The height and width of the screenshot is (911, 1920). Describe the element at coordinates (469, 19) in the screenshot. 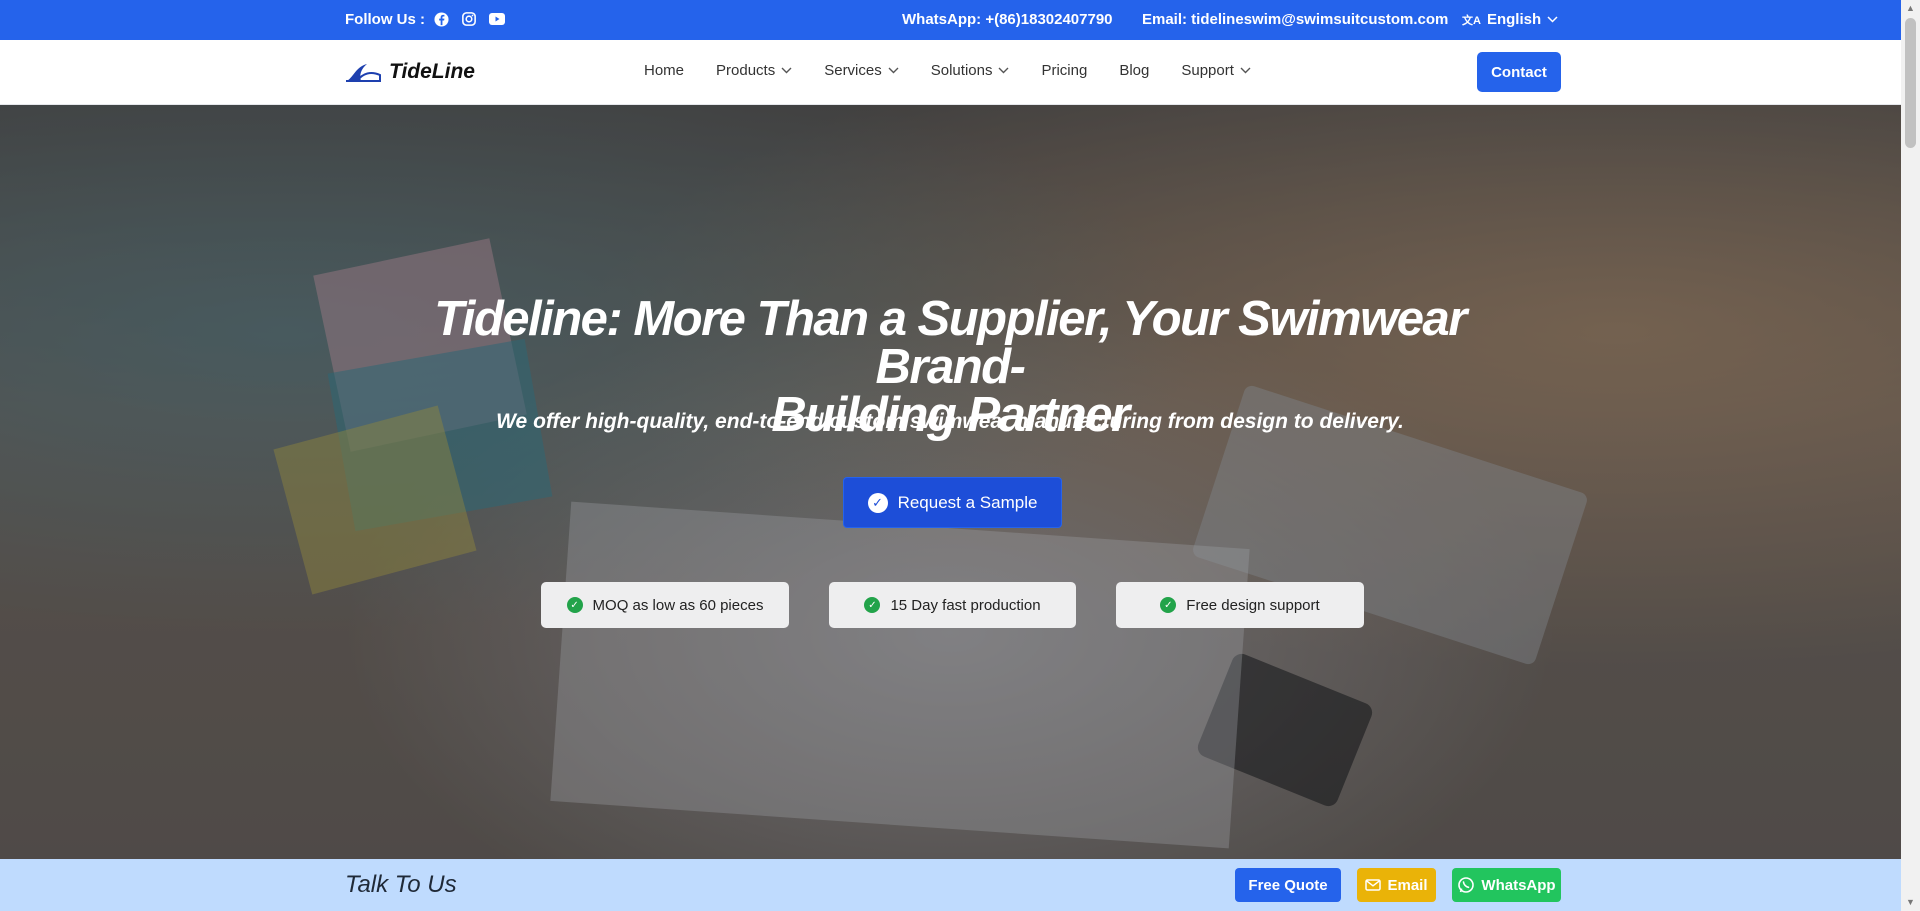

I see `instagram-icon` at that location.